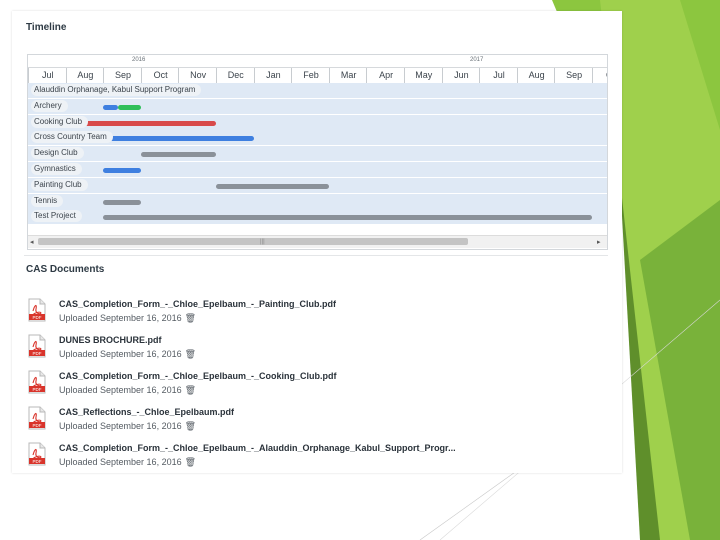 The width and height of the screenshot is (720, 540). What do you see at coordinates (317, 106) in the screenshot?
I see `timeline-row: Archery` at bounding box center [317, 106].